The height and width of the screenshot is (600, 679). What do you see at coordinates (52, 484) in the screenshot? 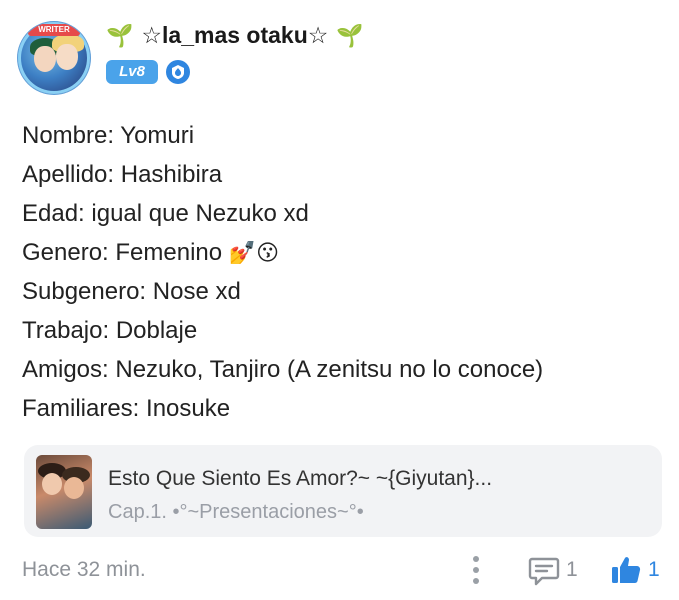
I see `thumb-face-left` at bounding box center [52, 484].